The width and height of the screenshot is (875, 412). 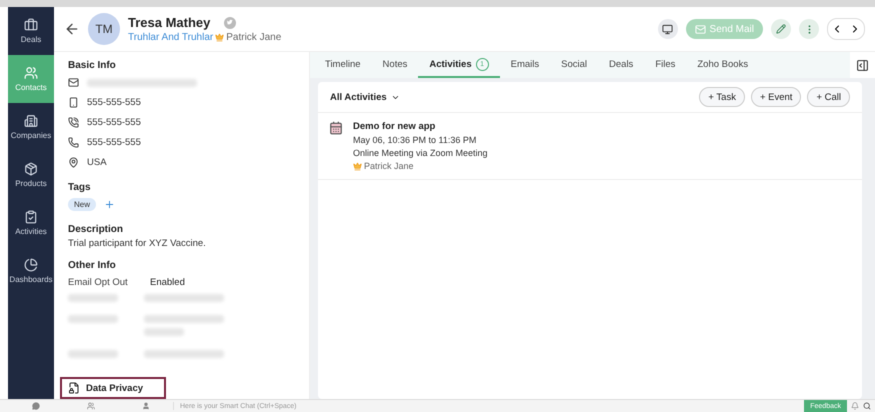 What do you see at coordinates (167, 282) in the screenshot?
I see `field-value: Enabled` at bounding box center [167, 282].